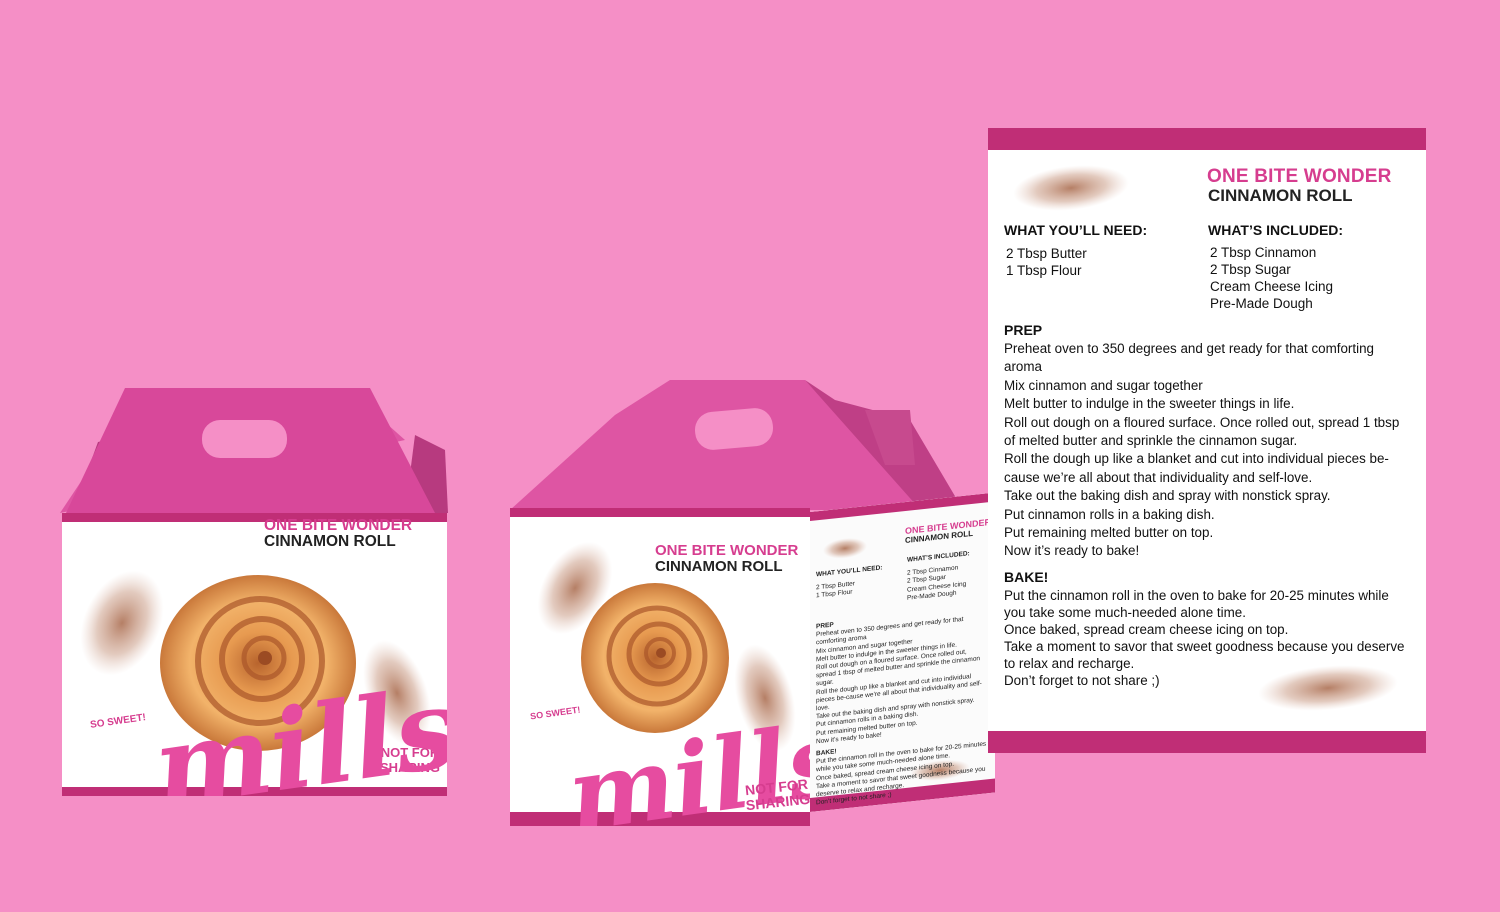  Describe the element at coordinates (1026, 577) in the screenshot. I see `bake-heading: BAKE!` at that location.